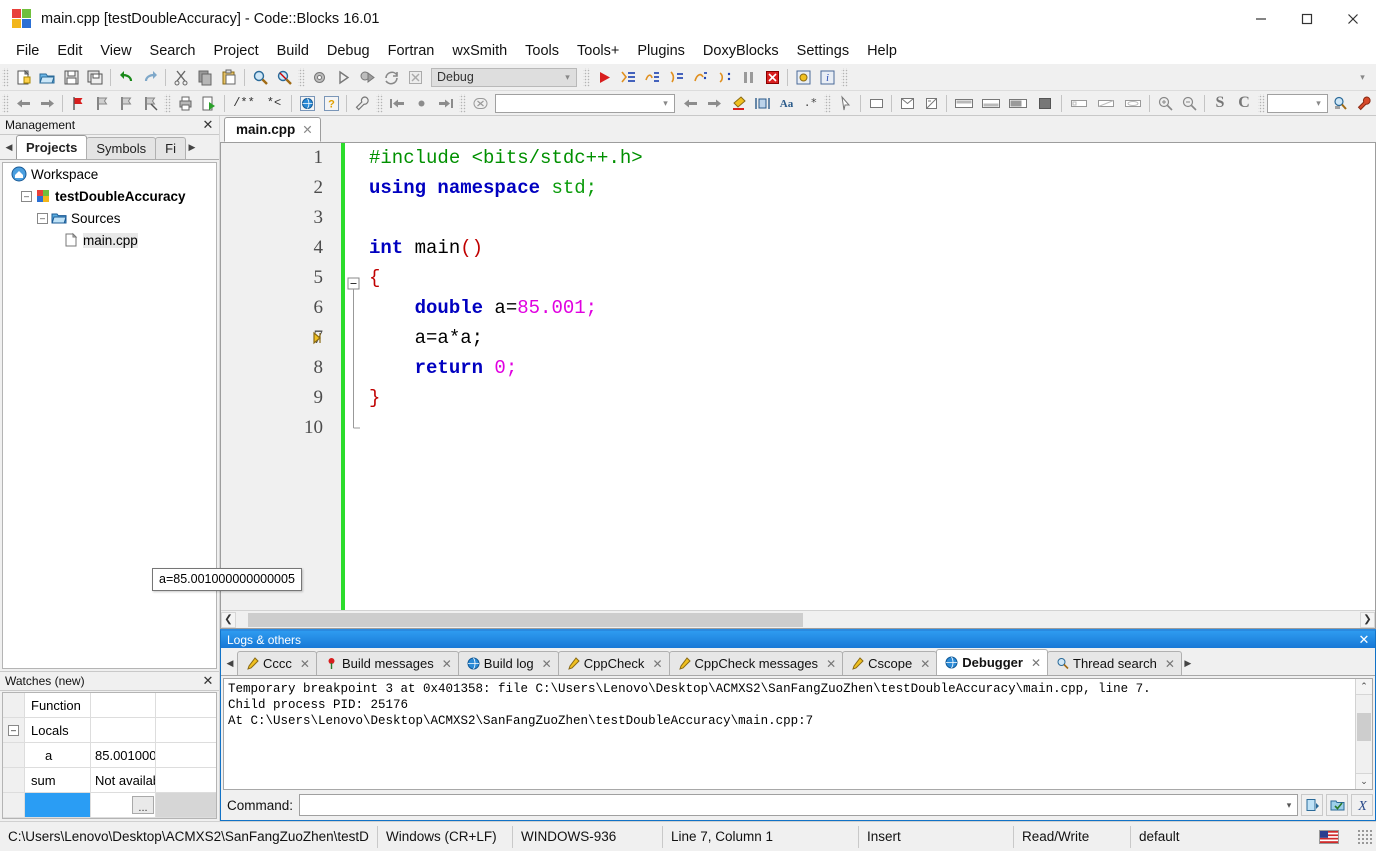  I want to click on find-button, so click(260, 77).